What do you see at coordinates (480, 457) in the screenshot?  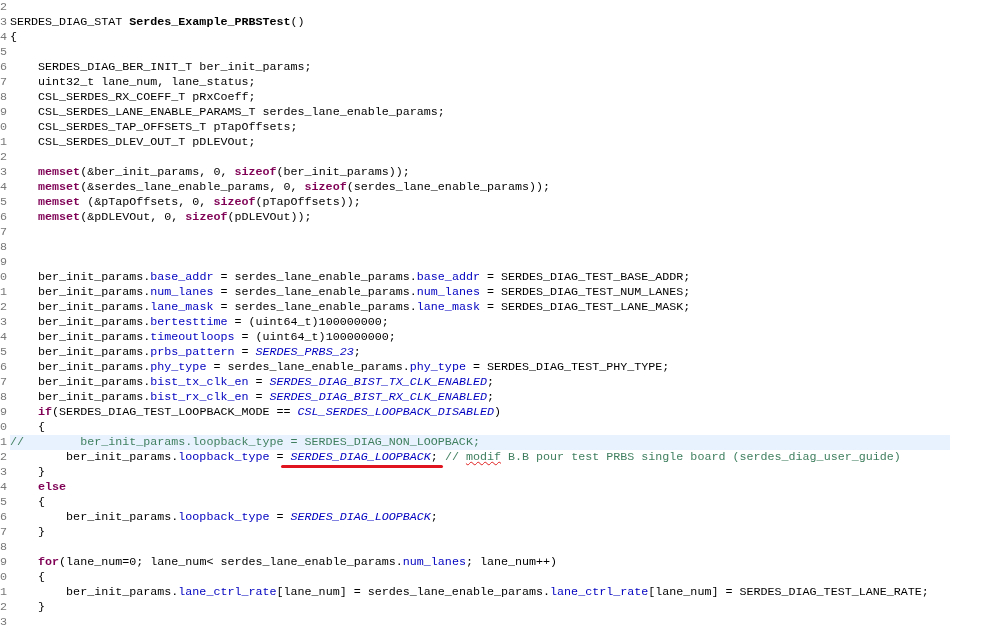 I see `code-line: ber_init_params.loopback_type = SERDES_DIAG_LOOPBACK; // modif B.B pour test PRBS single board (serdes_diag_user_guide)` at bounding box center [480, 457].